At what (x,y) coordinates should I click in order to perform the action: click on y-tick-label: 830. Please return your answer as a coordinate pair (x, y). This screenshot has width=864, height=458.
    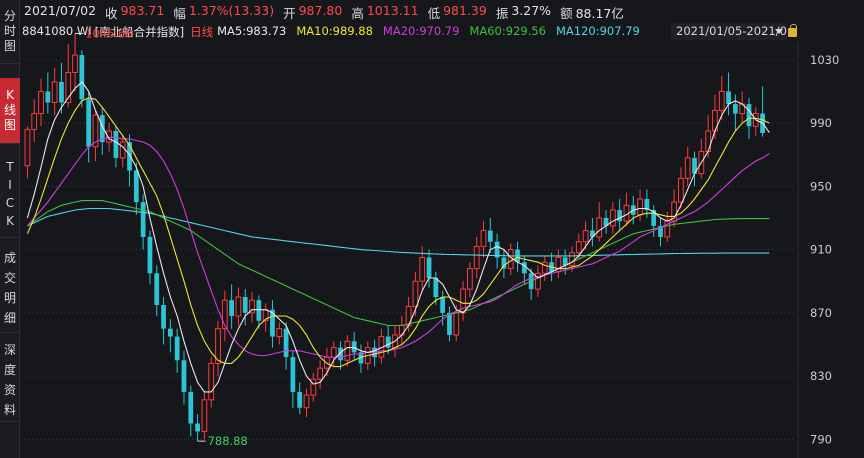
    Looking at the image, I should click on (821, 376).